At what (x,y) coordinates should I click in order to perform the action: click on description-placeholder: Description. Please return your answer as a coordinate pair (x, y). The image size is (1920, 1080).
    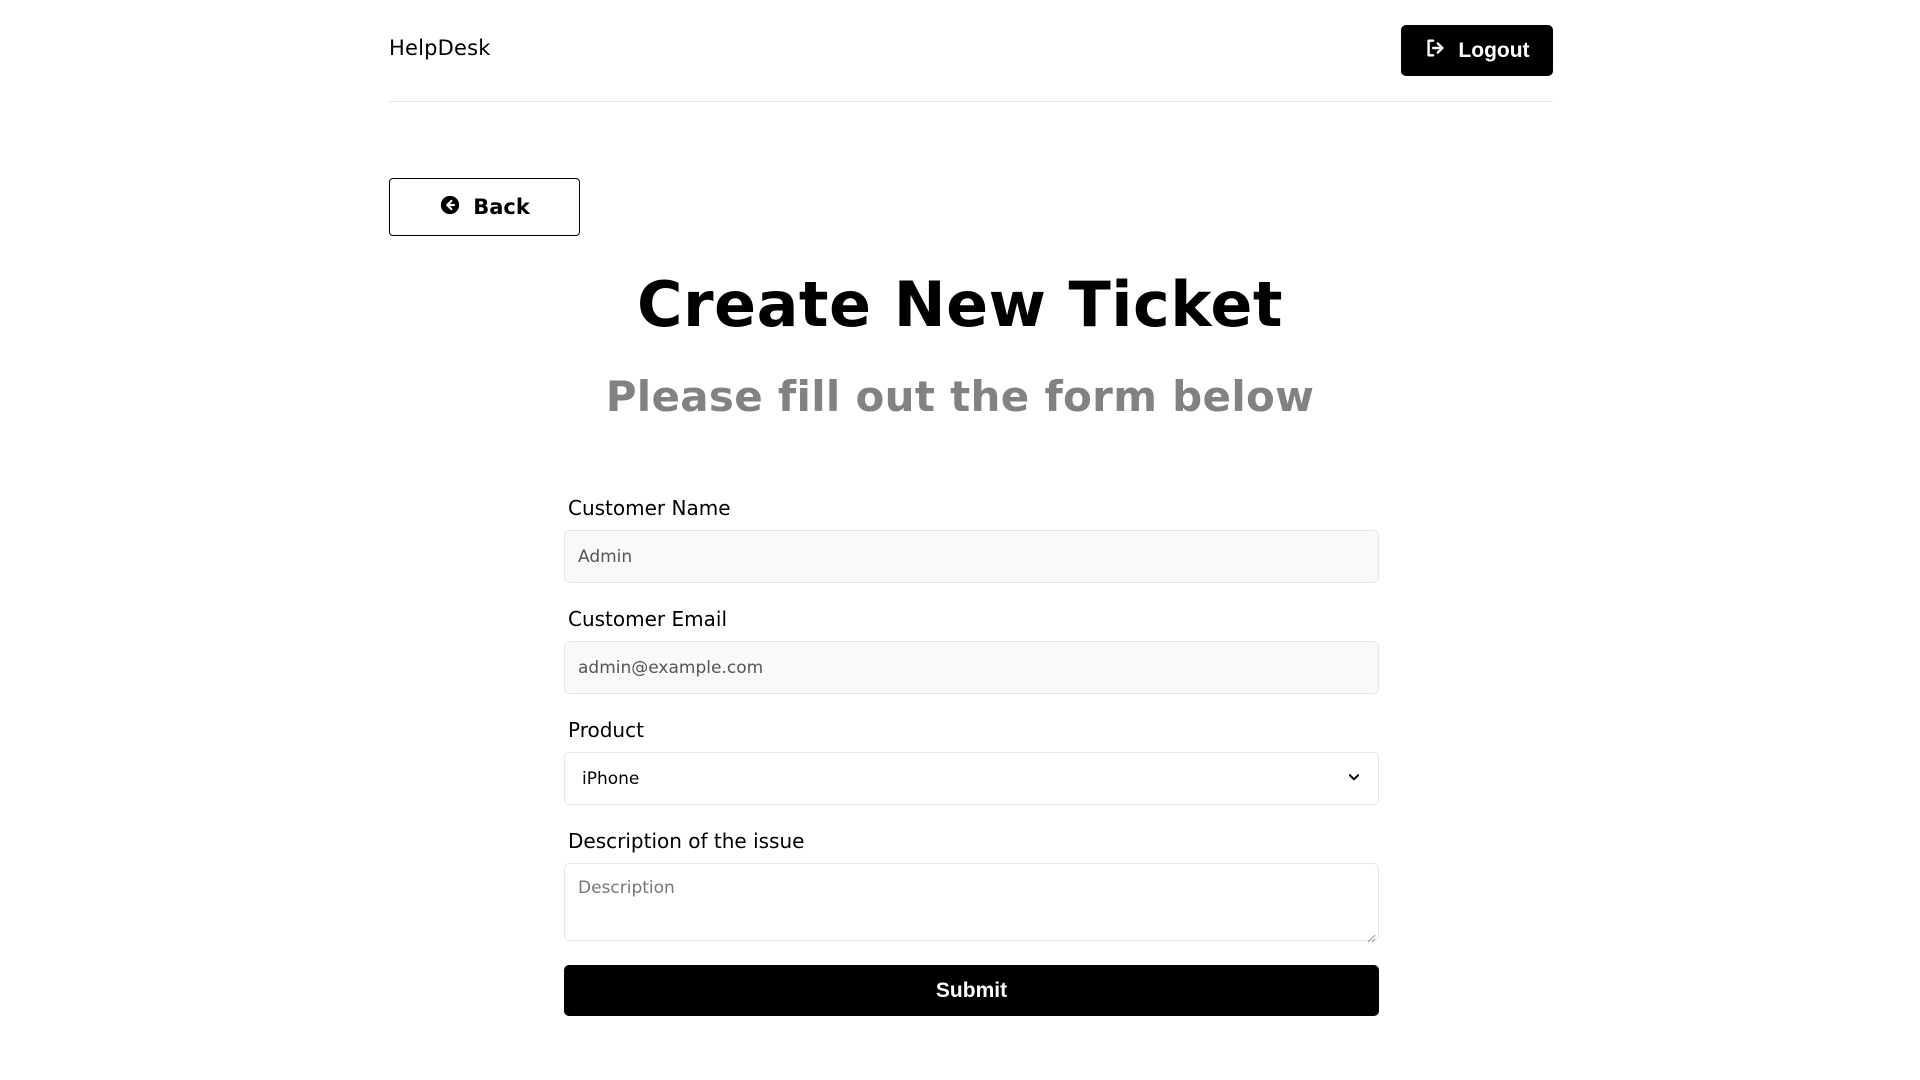
    Looking at the image, I should click on (626, 888).